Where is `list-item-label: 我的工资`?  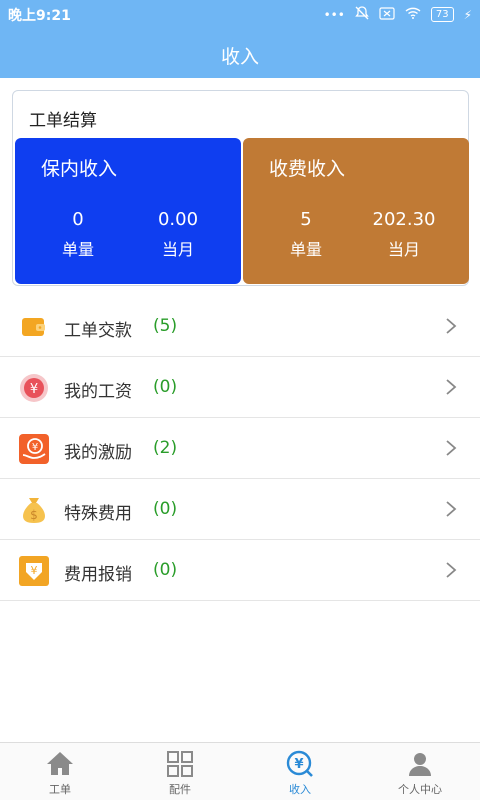
list-item-label: 我的工资 is located at coordinates (98, 392).